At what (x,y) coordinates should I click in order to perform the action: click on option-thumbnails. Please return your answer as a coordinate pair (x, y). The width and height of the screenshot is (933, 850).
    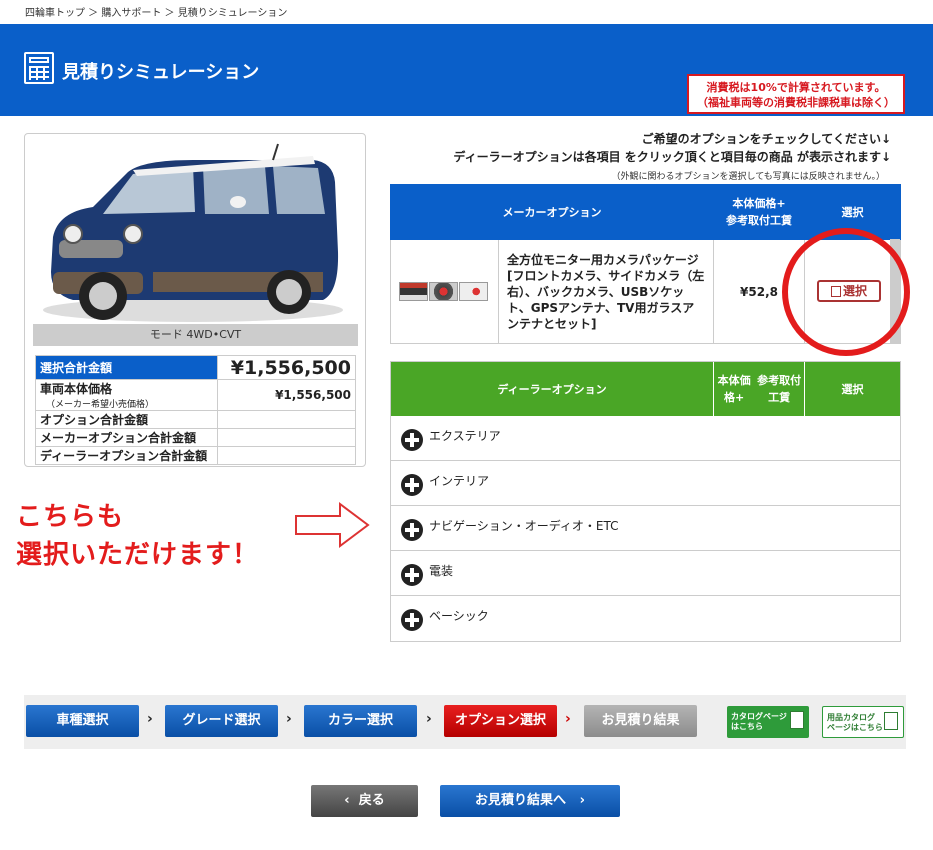
    Looking at the image, I should click on (444, 291).